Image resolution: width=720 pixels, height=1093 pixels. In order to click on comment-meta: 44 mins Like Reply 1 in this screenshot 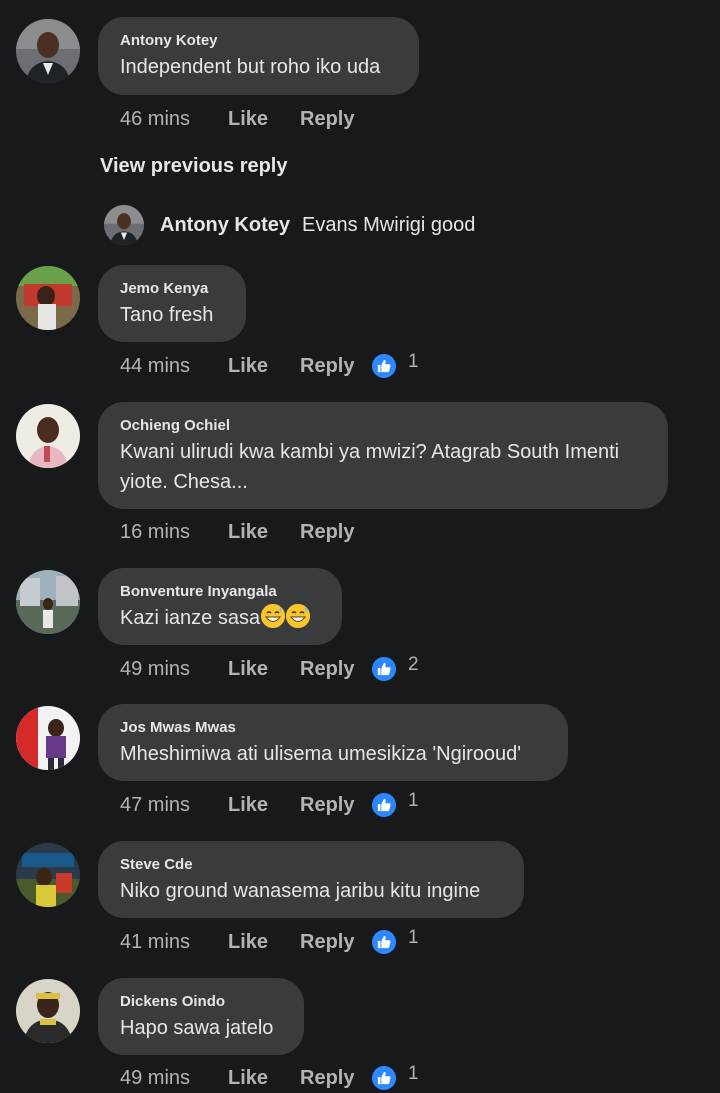, I will do `click(269, 366)`.